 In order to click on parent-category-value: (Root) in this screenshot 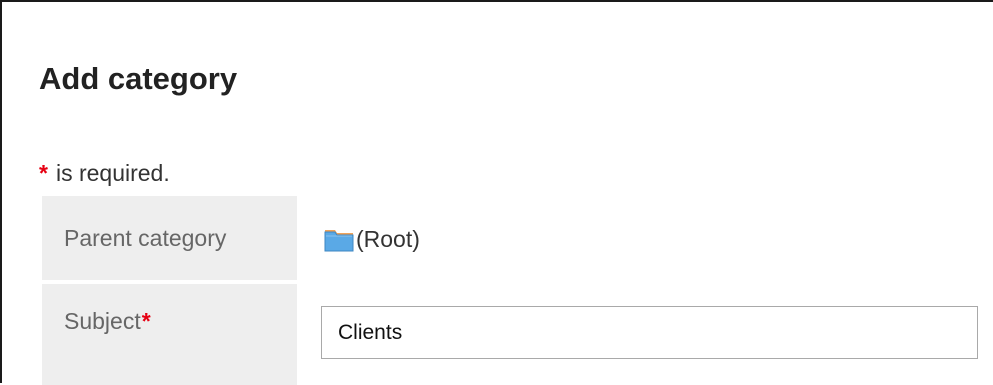, I will do `click(372, 239)`.